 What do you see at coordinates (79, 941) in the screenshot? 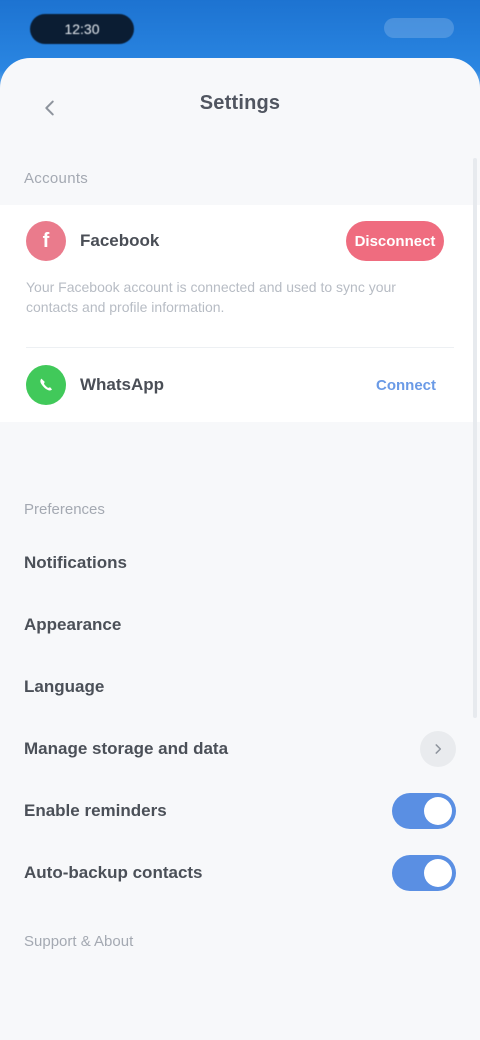
I see `section-header-support: Support & About` at bounding box center [79, 941].